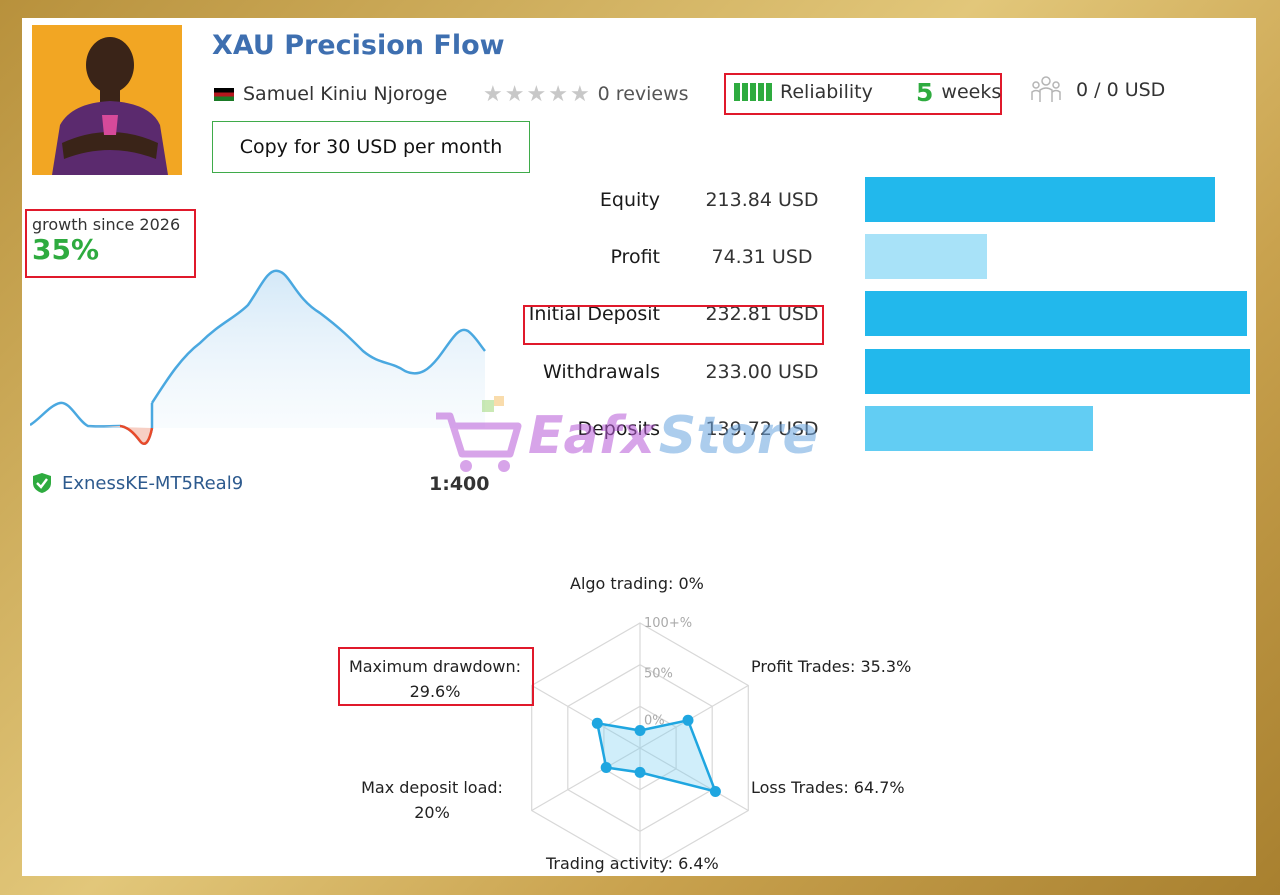  I want to click on reliability-weeks: 5 weeks, so click(959, 92).